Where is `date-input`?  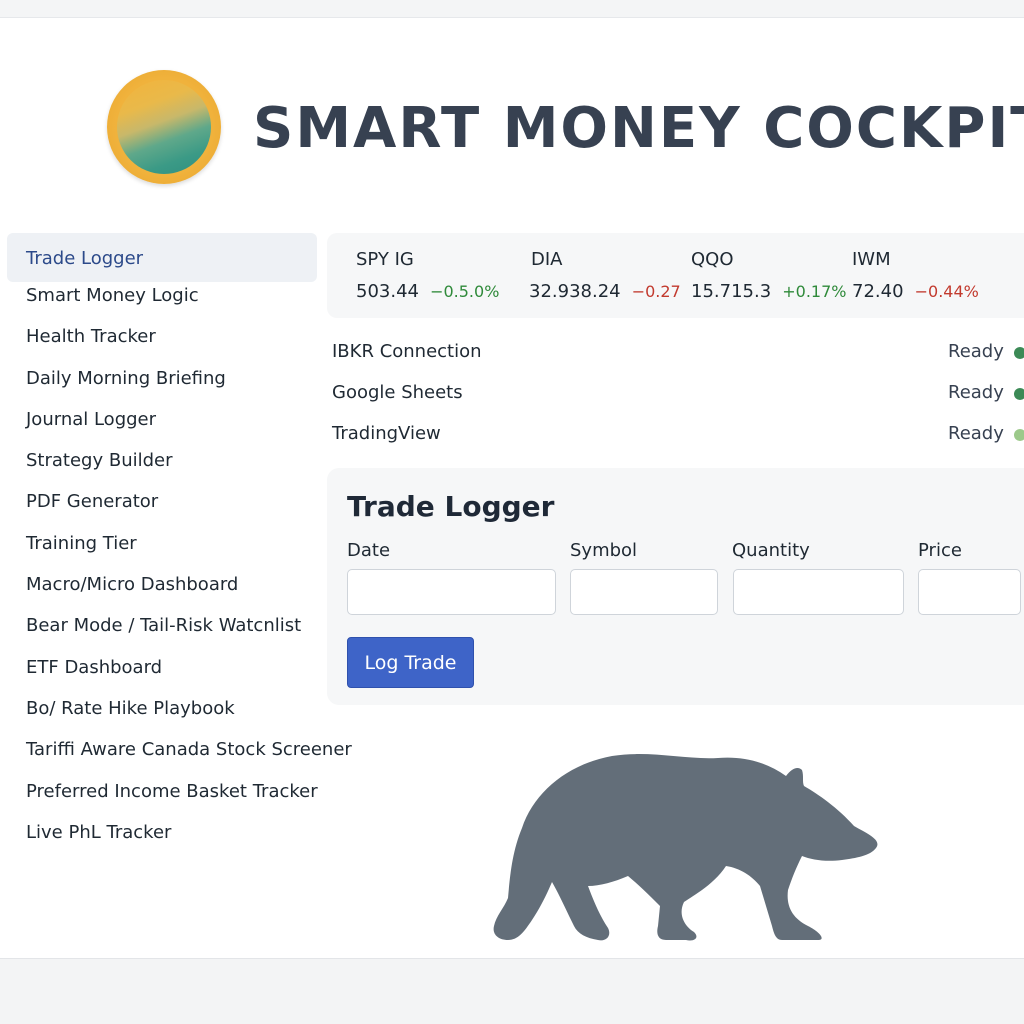
date-input is located at coordinates (451, 592).